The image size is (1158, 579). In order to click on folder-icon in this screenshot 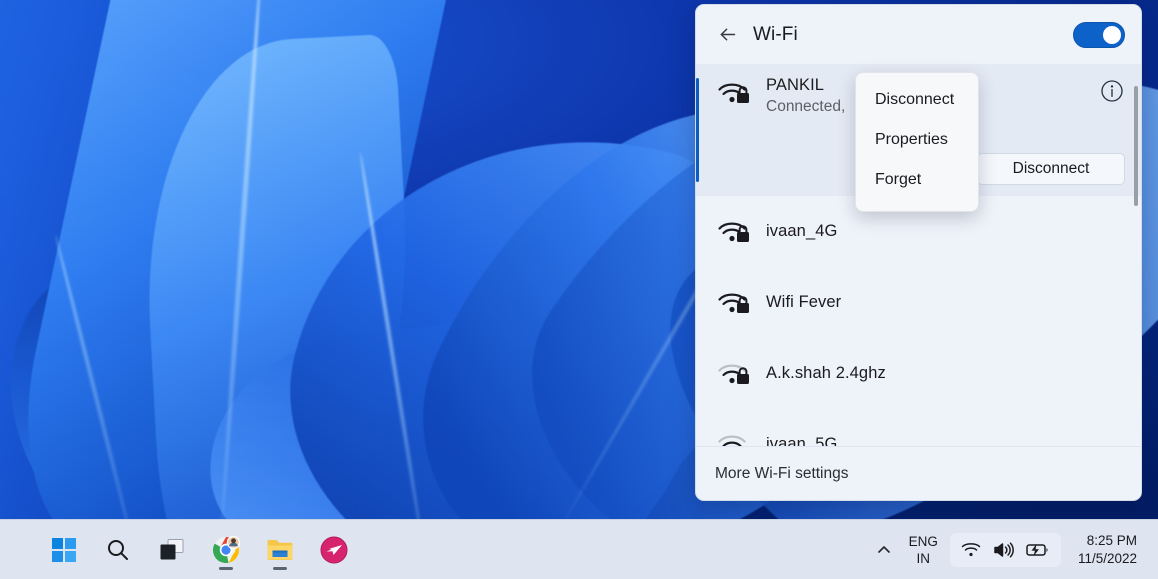, I will do `click(280, 549)`.